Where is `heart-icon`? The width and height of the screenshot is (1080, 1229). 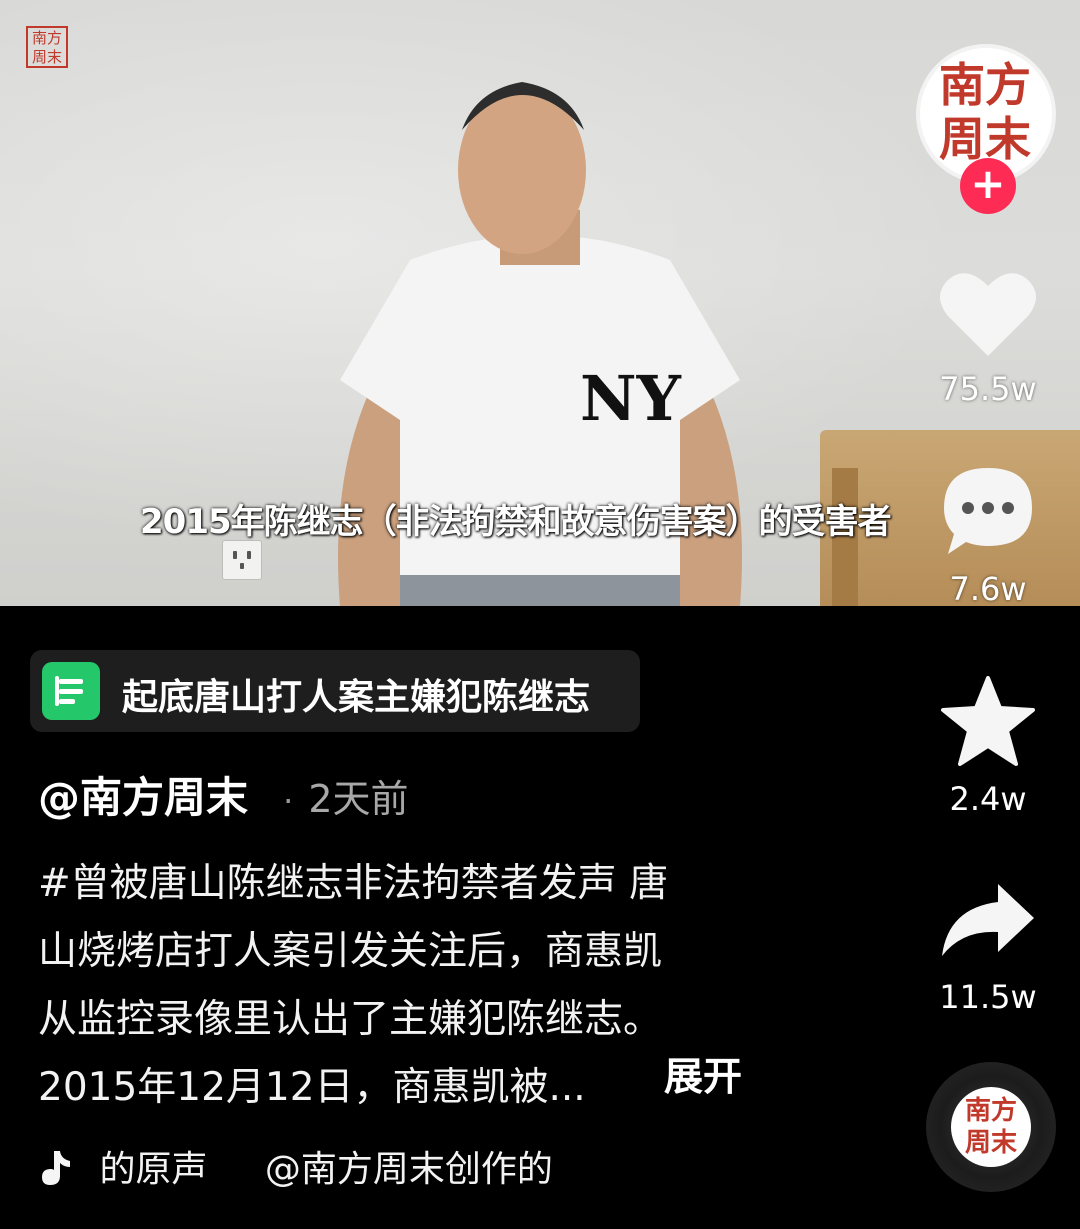
heart-icon is located at coordinates (988, 314).